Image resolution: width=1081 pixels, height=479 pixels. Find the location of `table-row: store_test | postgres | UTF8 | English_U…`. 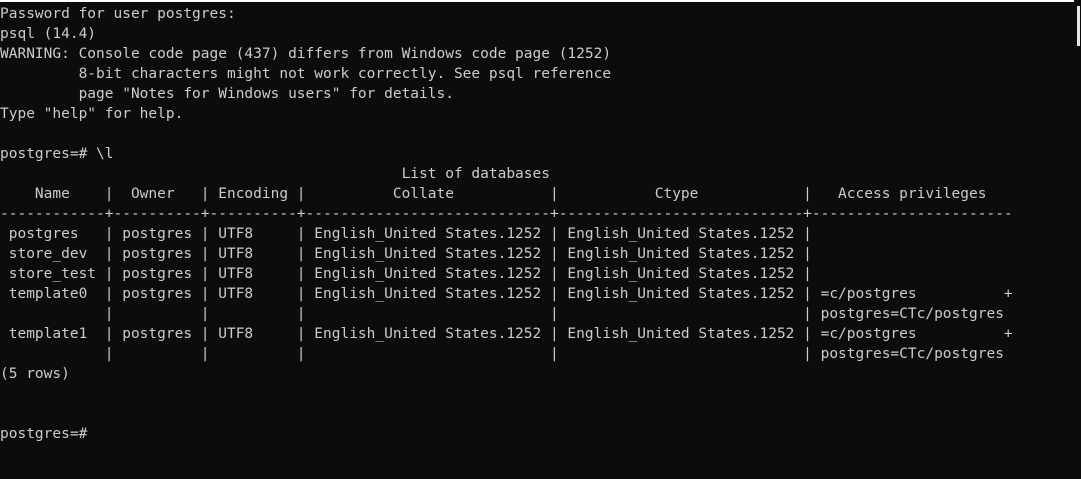

table-row: store_test | postgres | UTF8 | English_U… is located at coordinates (406, 274).